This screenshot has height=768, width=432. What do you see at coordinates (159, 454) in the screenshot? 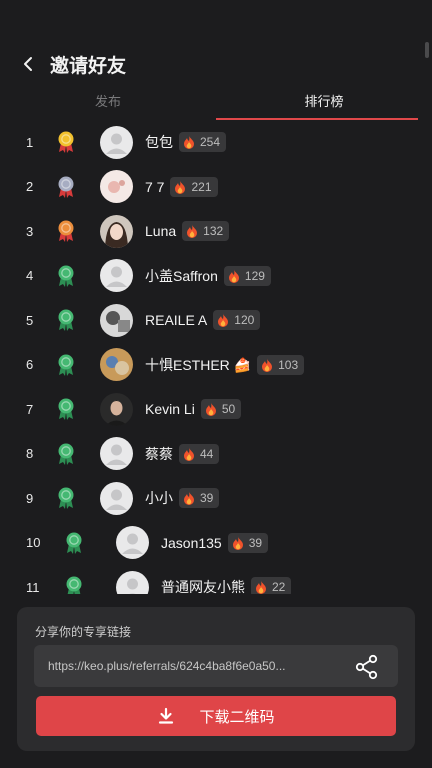
I see `user-name: 蔡蔡` at bounding box center [159, 454].